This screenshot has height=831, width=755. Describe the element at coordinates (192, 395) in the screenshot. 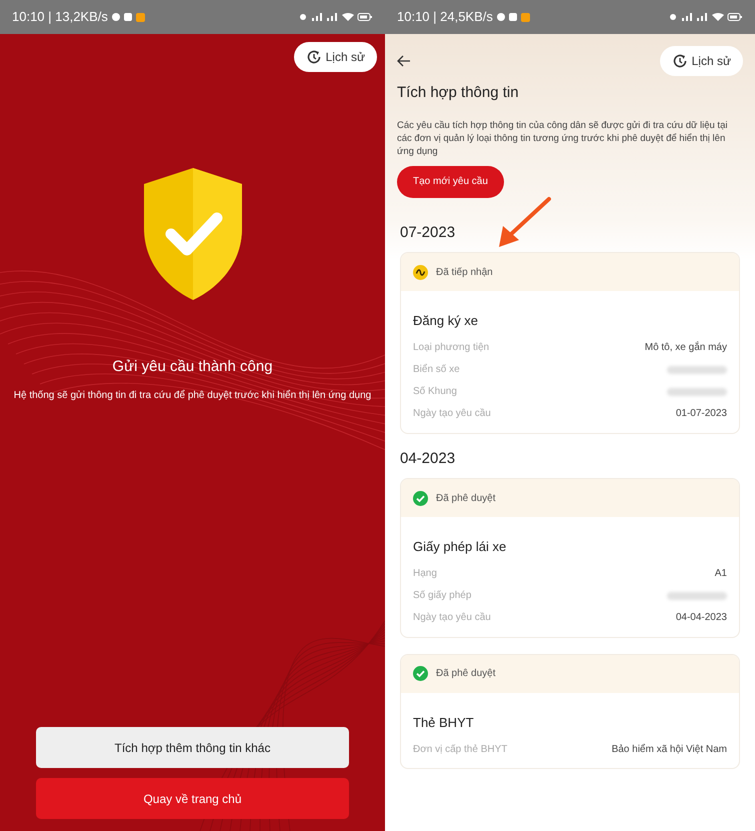

I see `success-message: Hệ thống sẽ gửi thông tin đi tra cứu để phê duyệt trước khi hiển thị lên ứng dụng` at that location.